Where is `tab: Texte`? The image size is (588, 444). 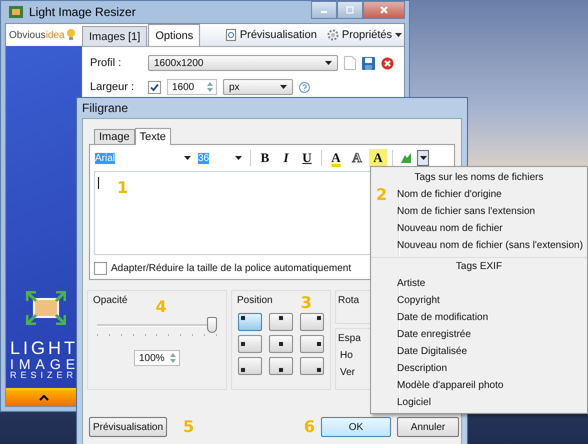 tab: Texte is located at coordinates (152, 136).